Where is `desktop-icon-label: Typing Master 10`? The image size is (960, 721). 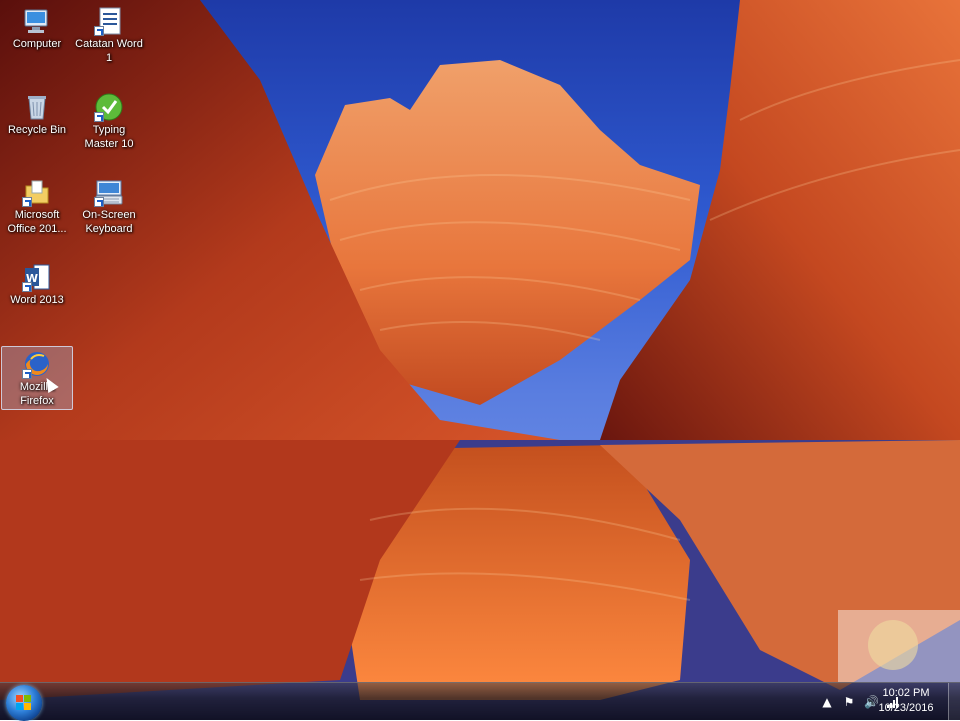 desktop-icon-label: Typing Master 10 is located at coordinates (109, 137).